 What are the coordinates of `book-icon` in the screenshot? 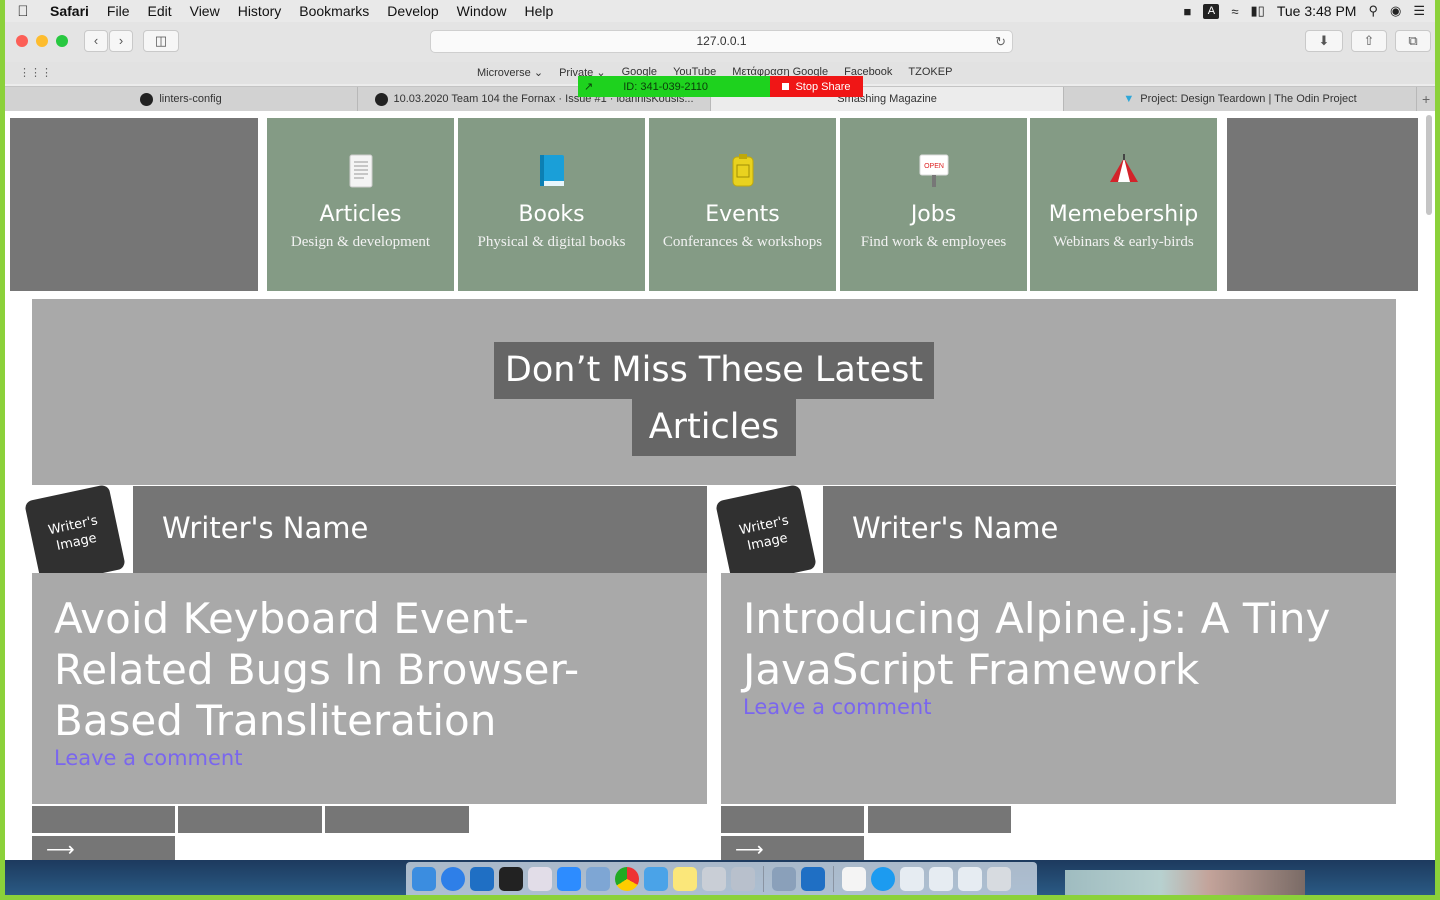 It's located at (551, 172).